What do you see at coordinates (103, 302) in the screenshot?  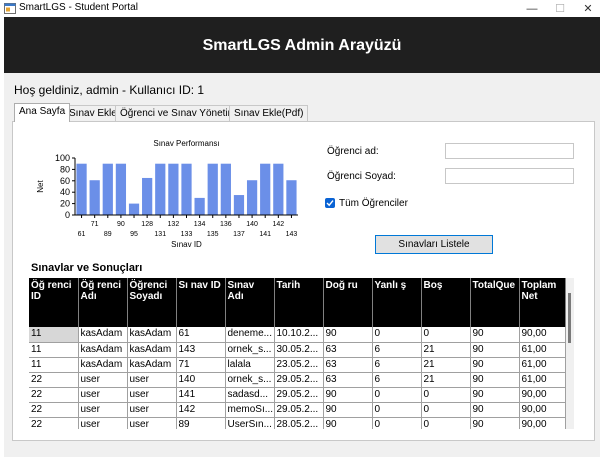 I see `column-header: Öğ renci Adı` at bounding box center [103, 302].